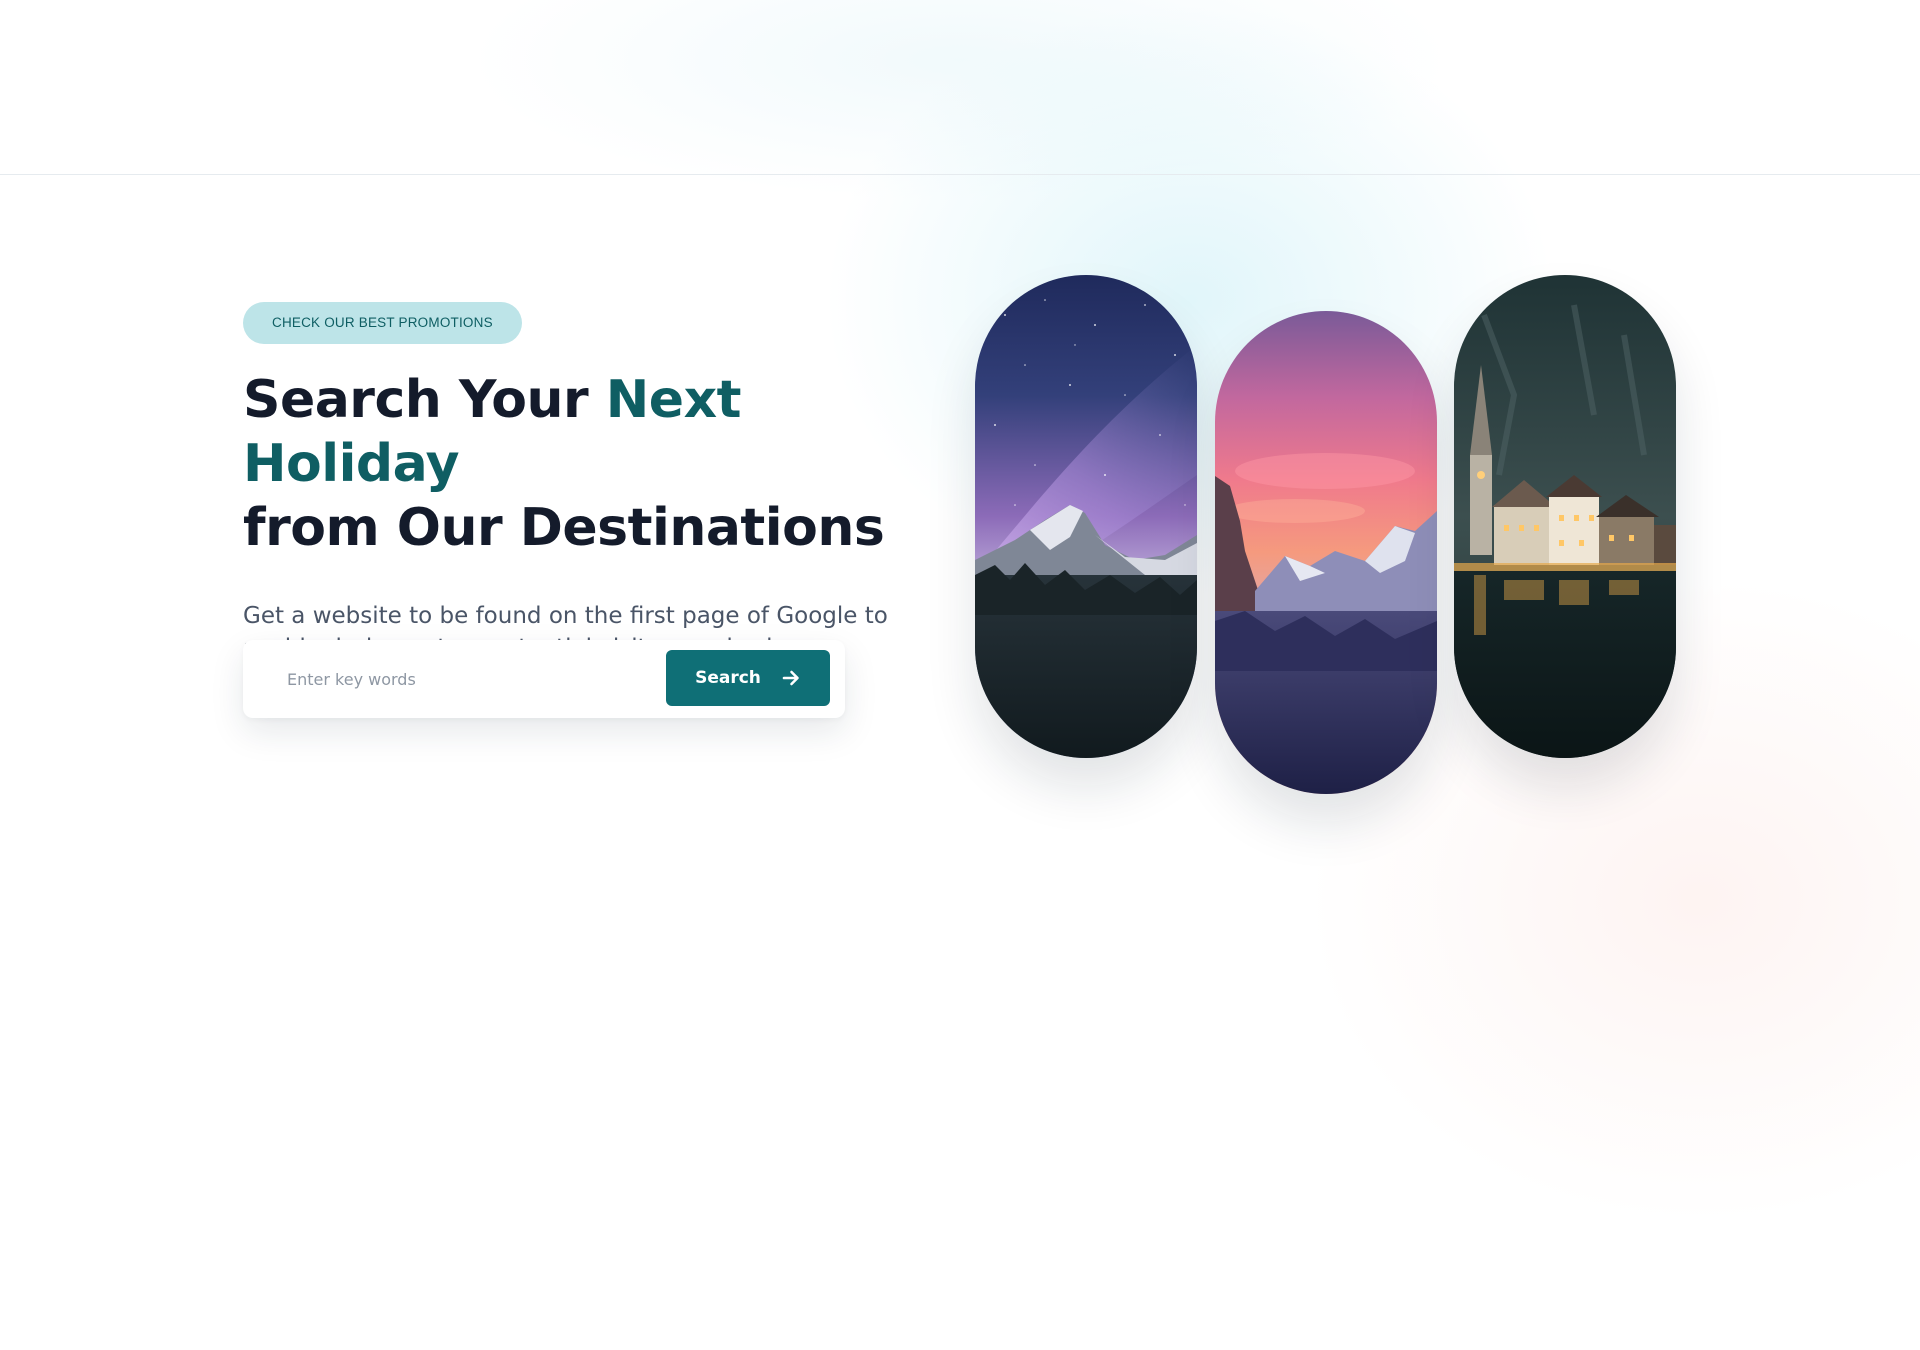 Image resolution: width=1920 pixels, height=1350 pixels. I want to click on search-button-label: Search, so click(728, 678).